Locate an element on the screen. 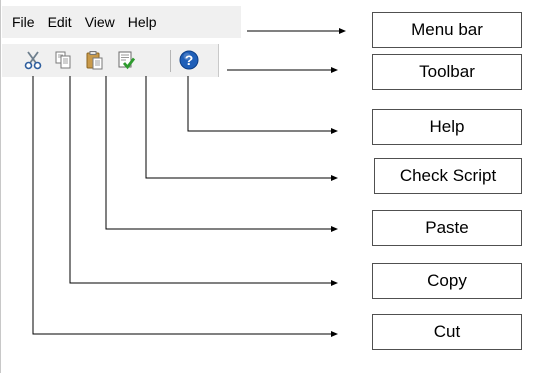 The width and height of the screenshot is (541, 373). label-cut: Cut is located at coordinates (447, 332).